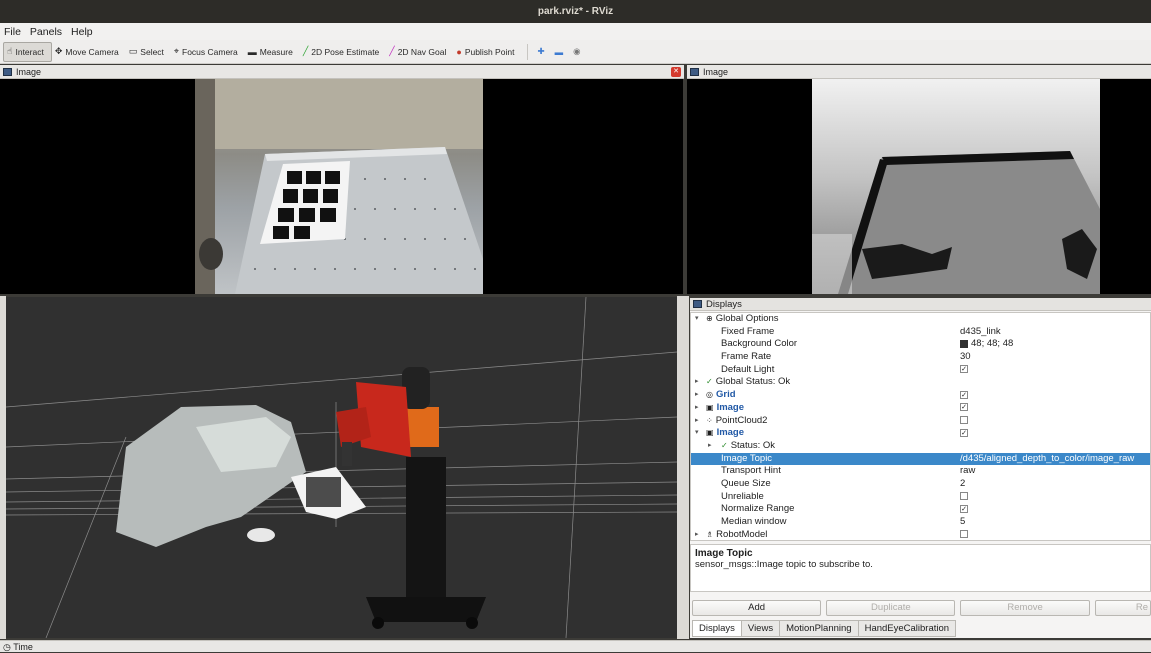  Describe the element at coordinates (742, 496) in the screenshot. I see `tree-label-text: Unreliable` at that location.